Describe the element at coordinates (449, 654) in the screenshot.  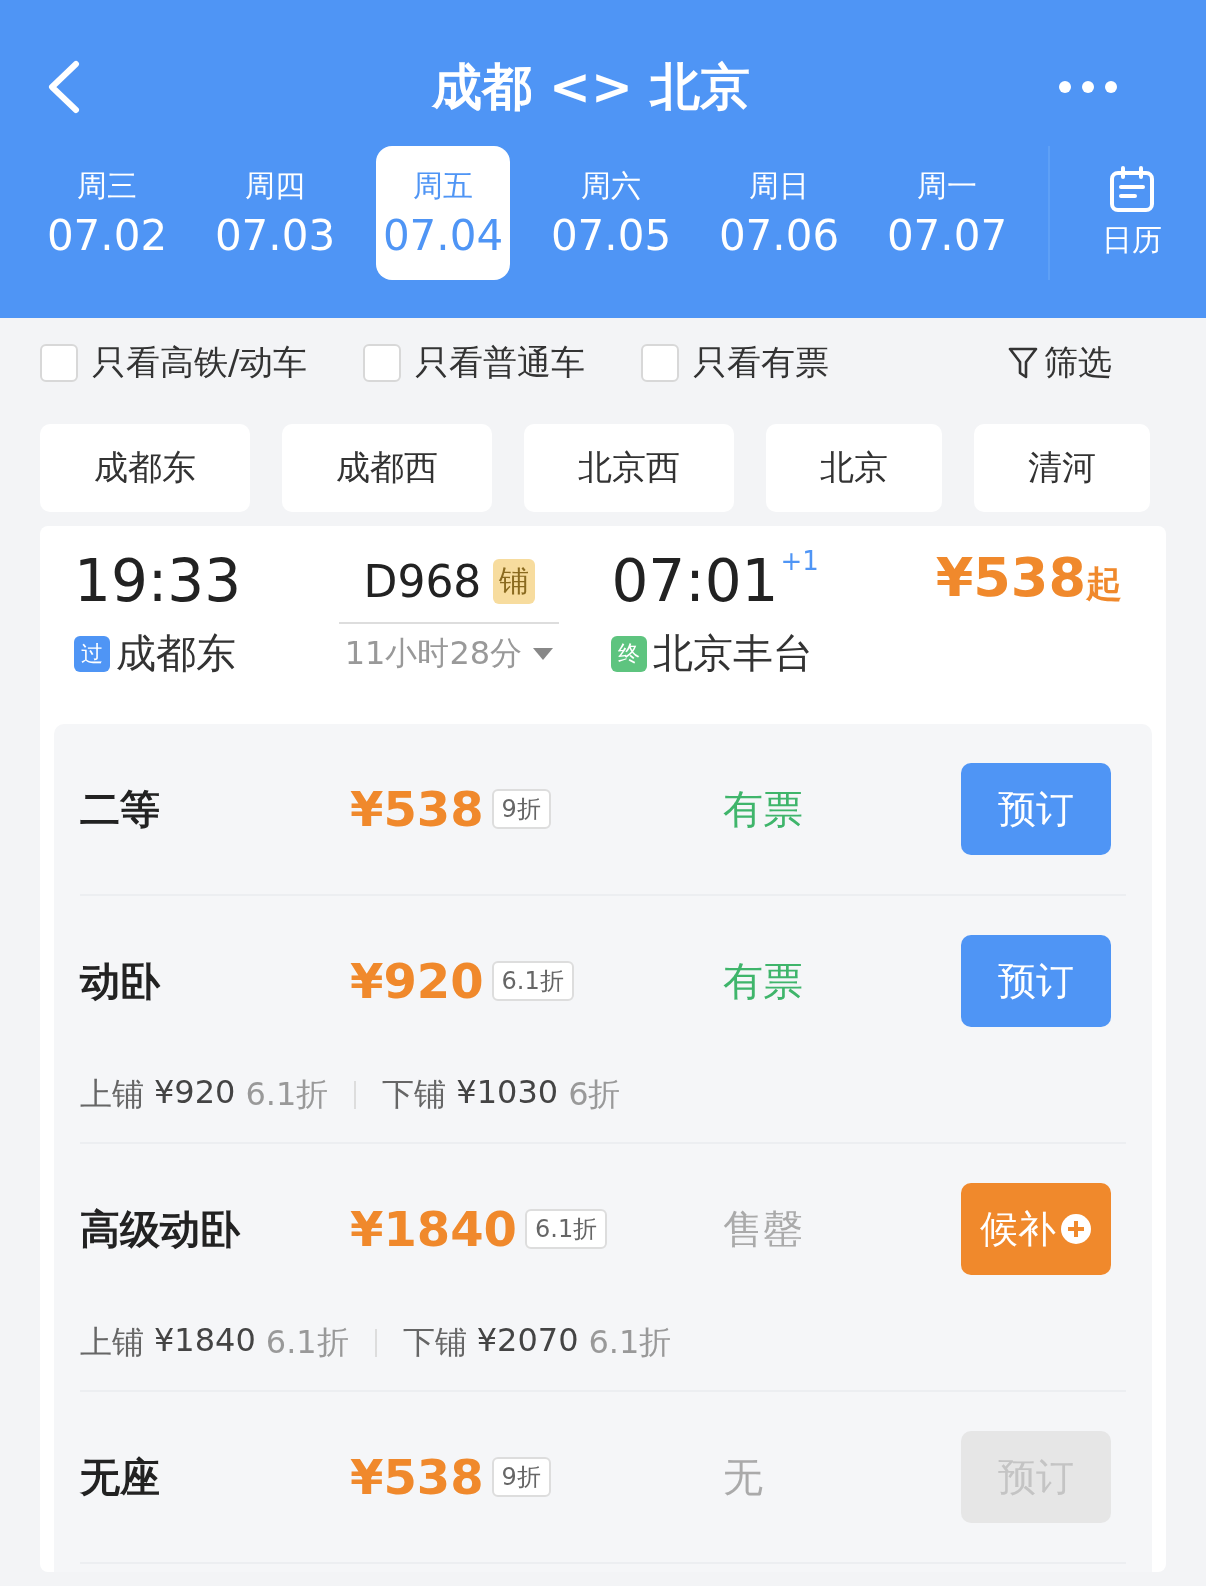
I see `duration-toggle: 11小时28分` at that location.